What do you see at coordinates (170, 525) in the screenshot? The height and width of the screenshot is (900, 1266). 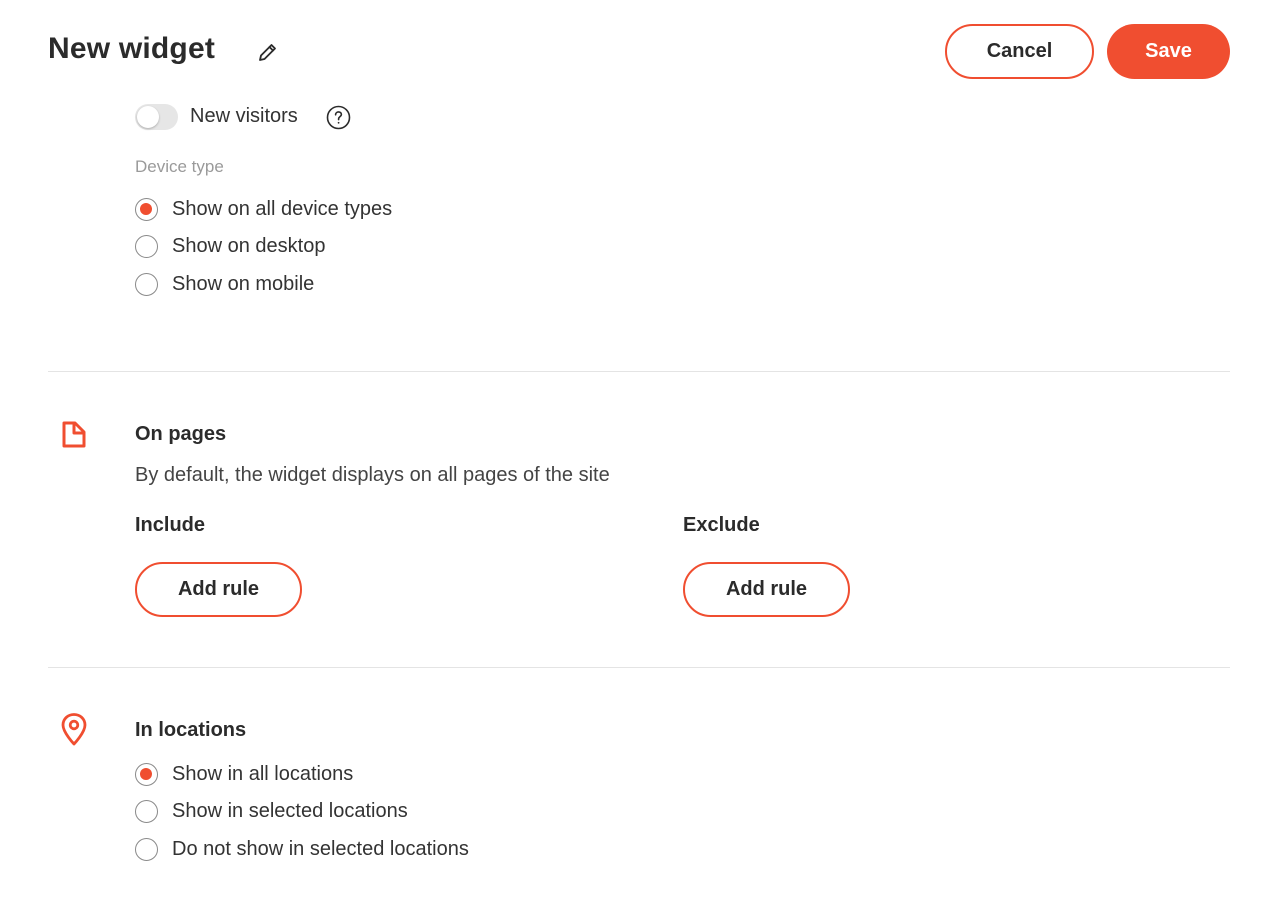 I see `include-label: Include` at bounding box center [170, 525].